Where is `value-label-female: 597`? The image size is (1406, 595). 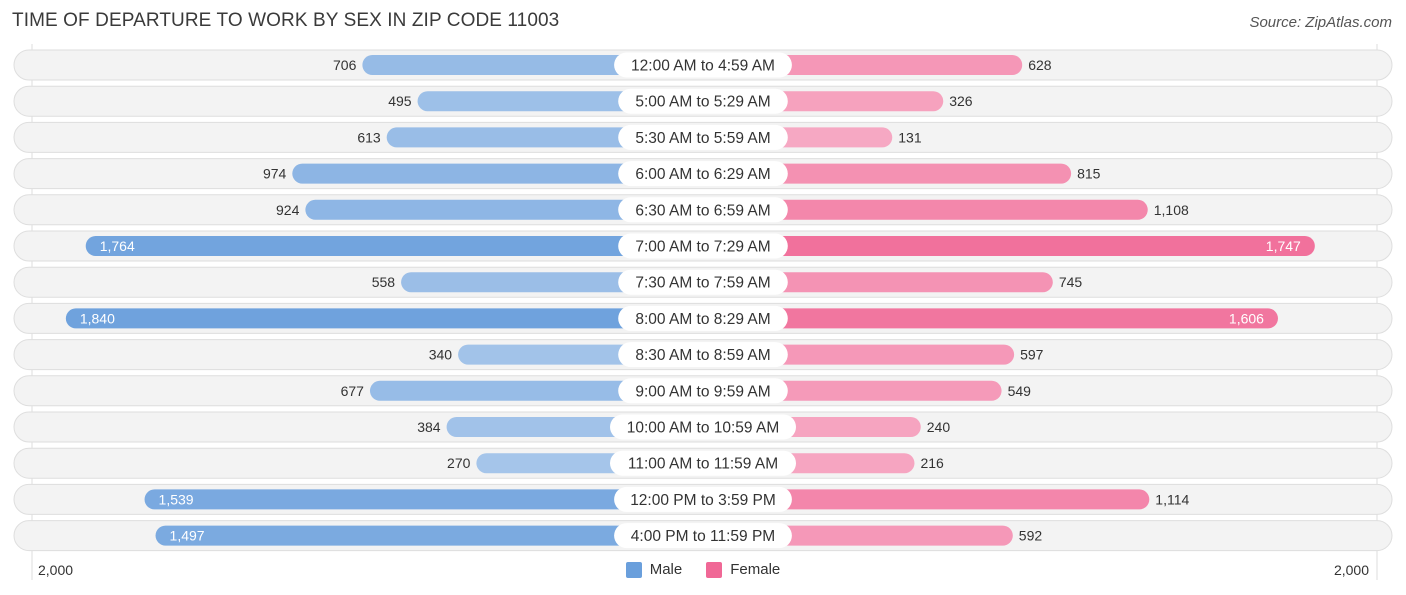 value-label-female: 597 is located at coordinates (1032, 355).